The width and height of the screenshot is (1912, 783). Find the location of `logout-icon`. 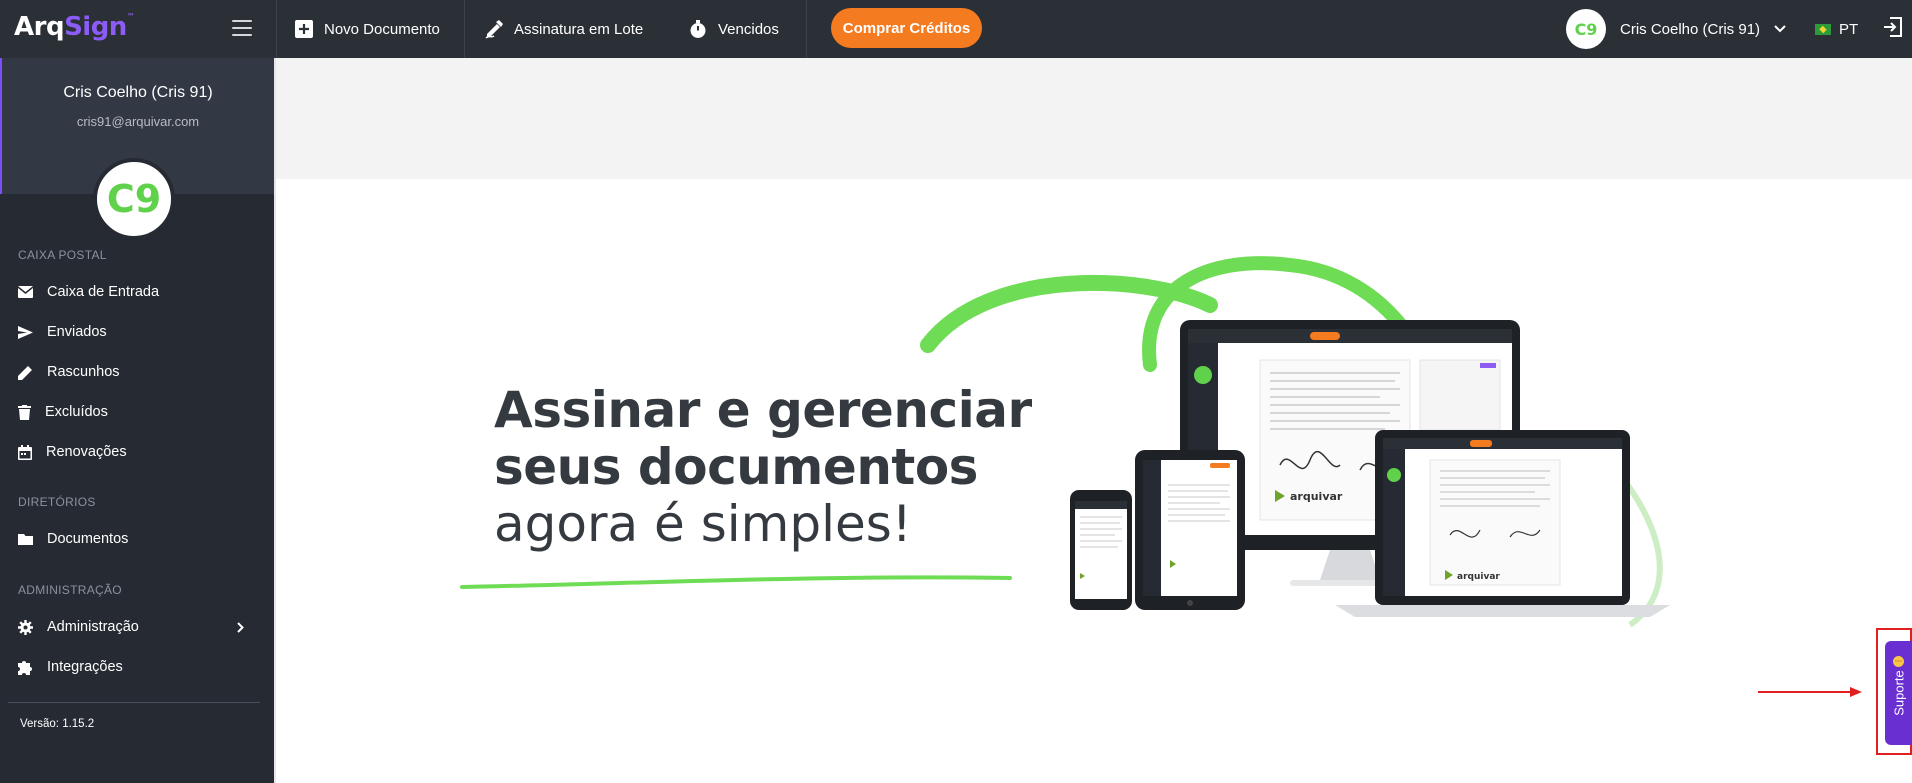

logout-icon is located at coordinates (1894, 28).